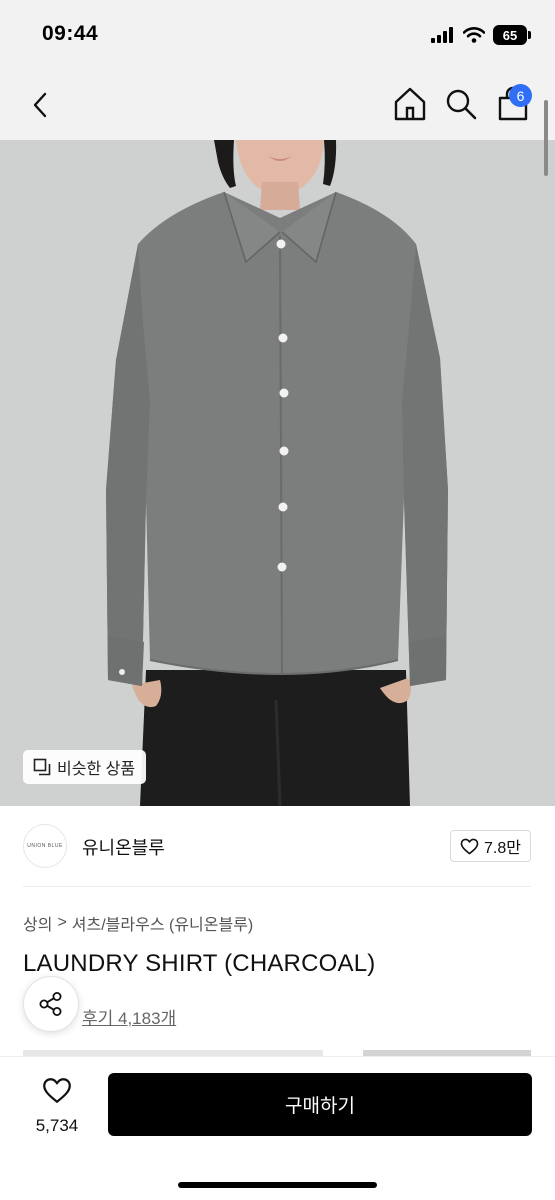  I want to click on breadcrumb: 상의 > 셔츠/블라우스 (유니온블루), so click(138, 923).